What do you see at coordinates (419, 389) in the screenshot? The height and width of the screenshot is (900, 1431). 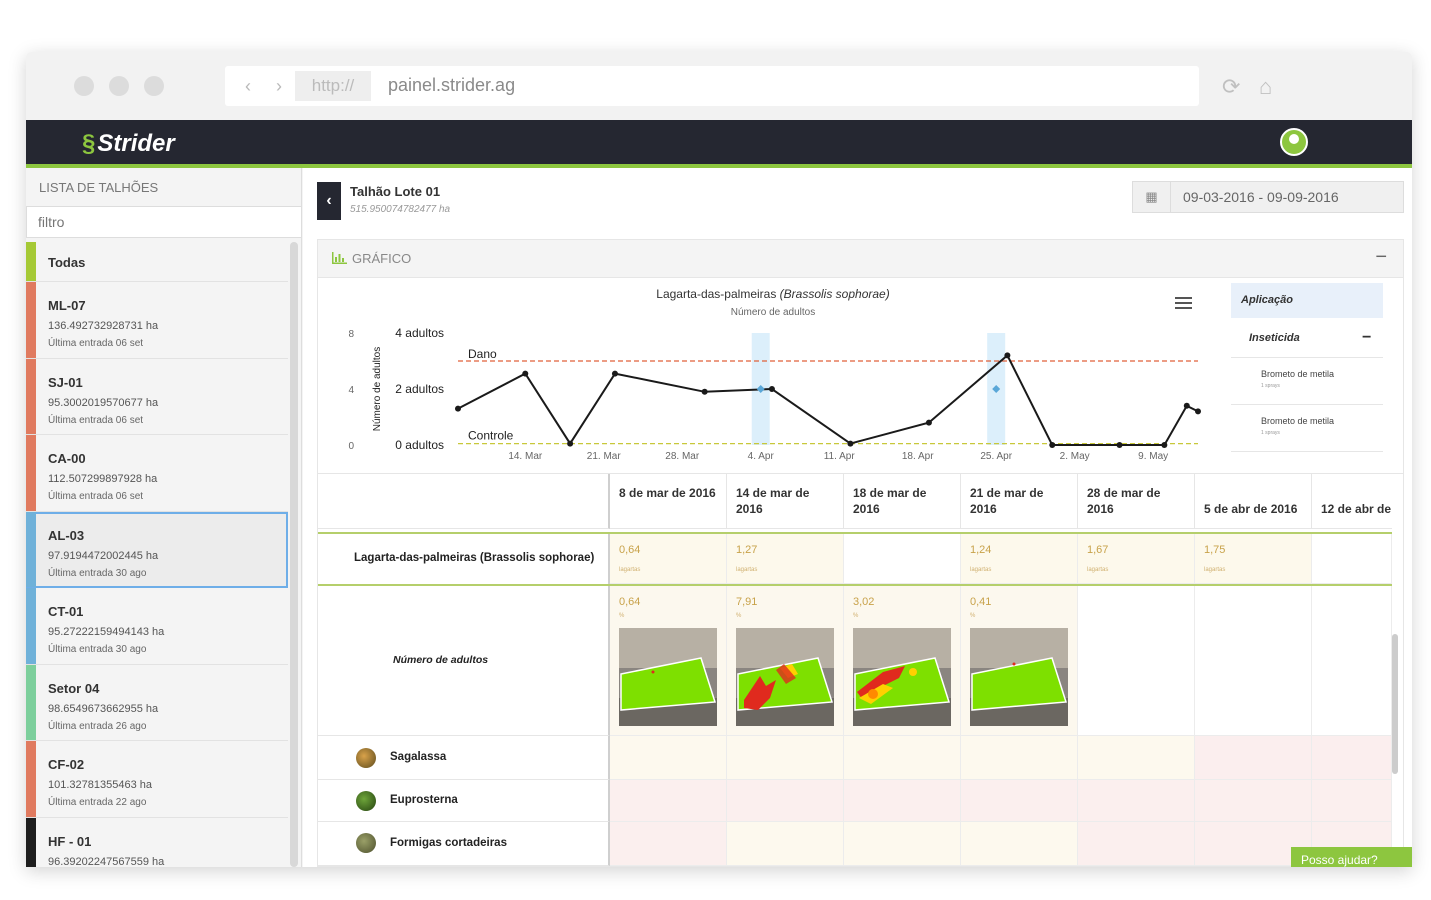 I see `y-tick-right: 2 adultos` at bounding box center [419, 389].